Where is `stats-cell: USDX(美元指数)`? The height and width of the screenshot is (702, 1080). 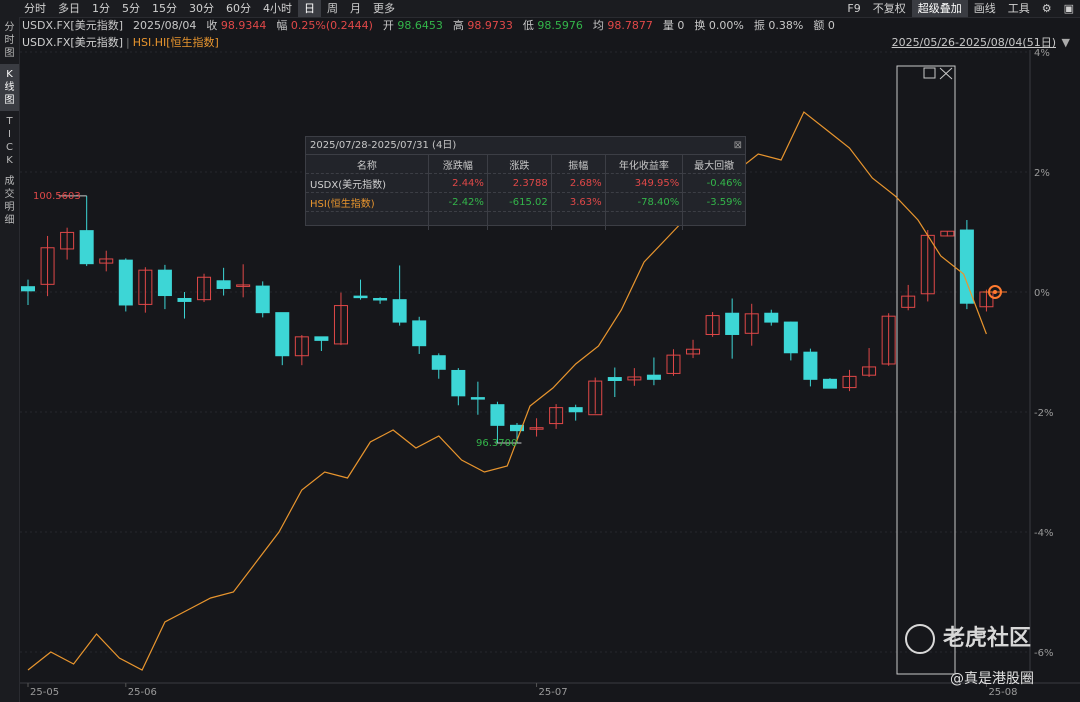 stats-cell: USDX(美元指数) is located at coordinates (367, 183).